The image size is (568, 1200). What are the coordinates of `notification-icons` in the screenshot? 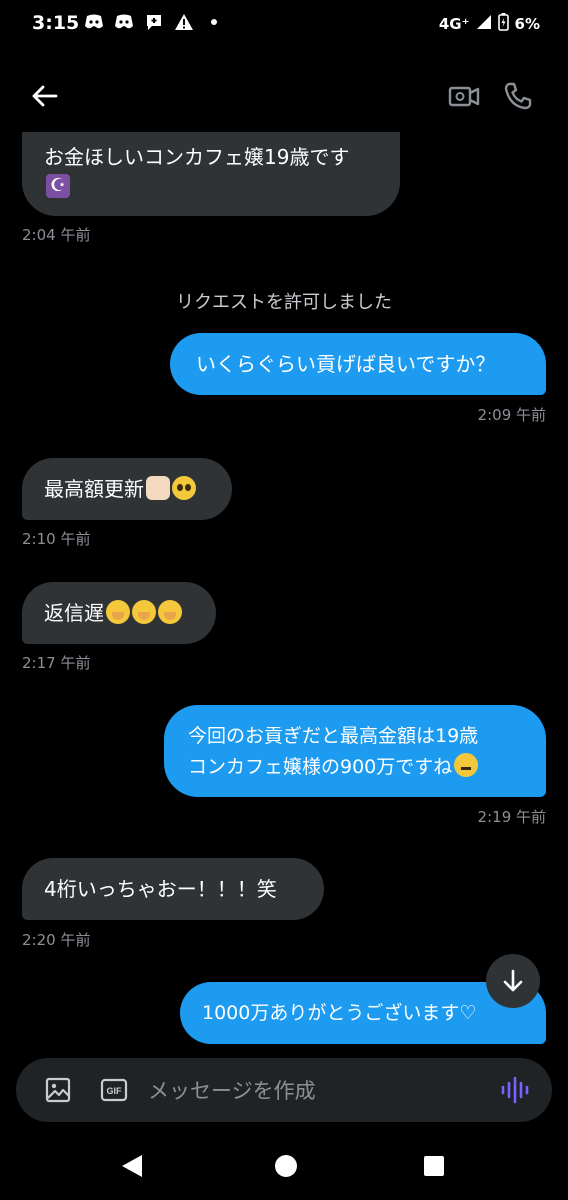 It's located at (154, 22).